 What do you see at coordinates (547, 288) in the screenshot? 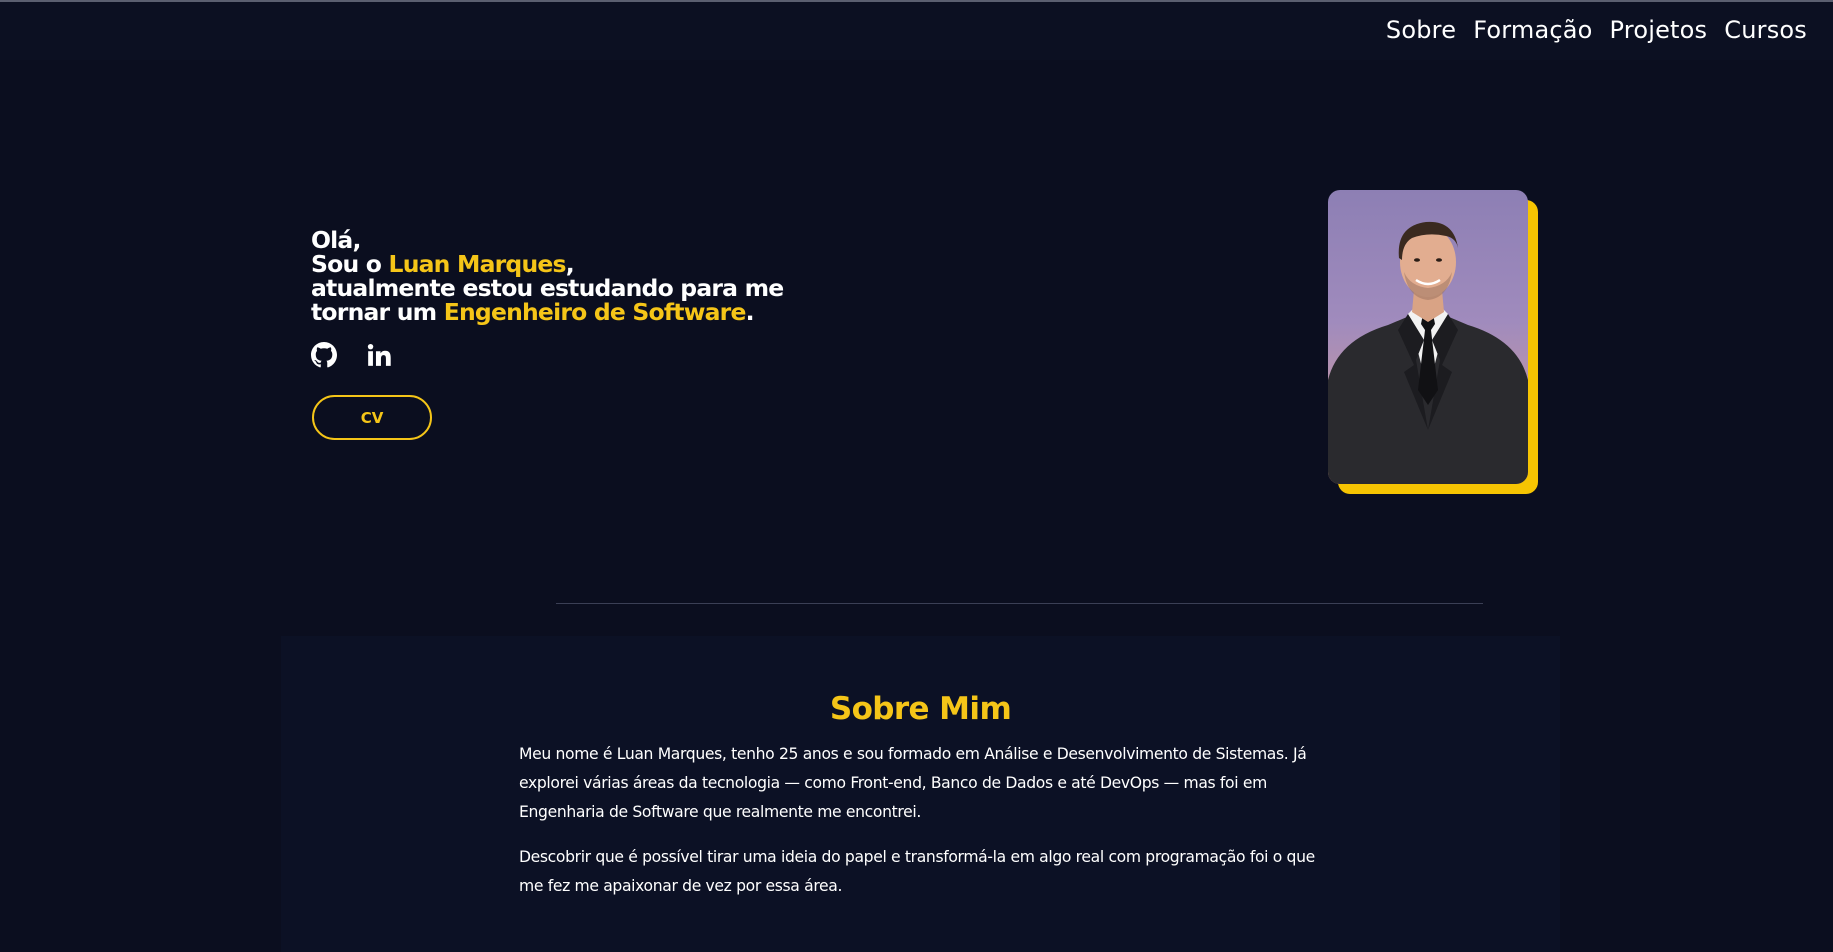
I see `hero-line-studying: atualmente estou estudando para me` at bounding box center [547, 288].